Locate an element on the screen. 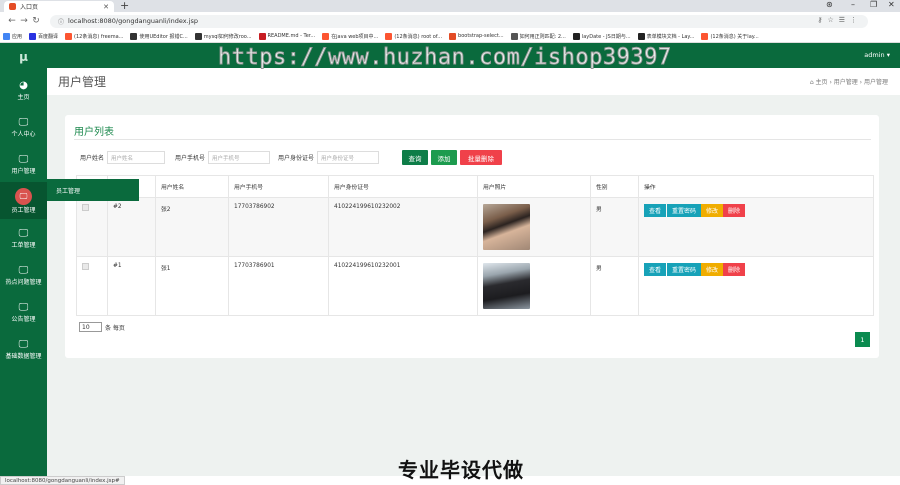 The width and height of the screenshot is (900, 485). search-name-label: 用户姓名 is located at coordinates (92, 158).